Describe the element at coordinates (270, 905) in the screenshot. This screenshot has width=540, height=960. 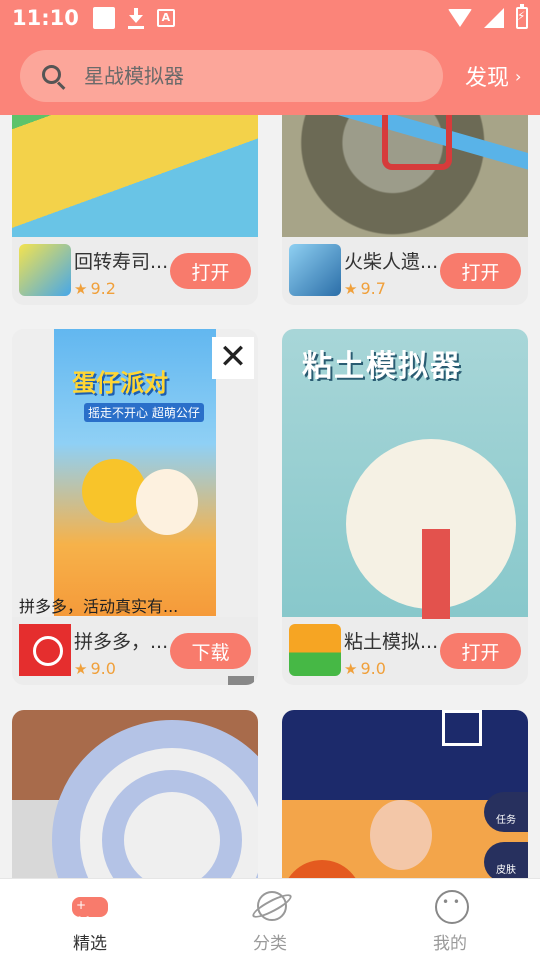
I see `planet-icon` at that location.